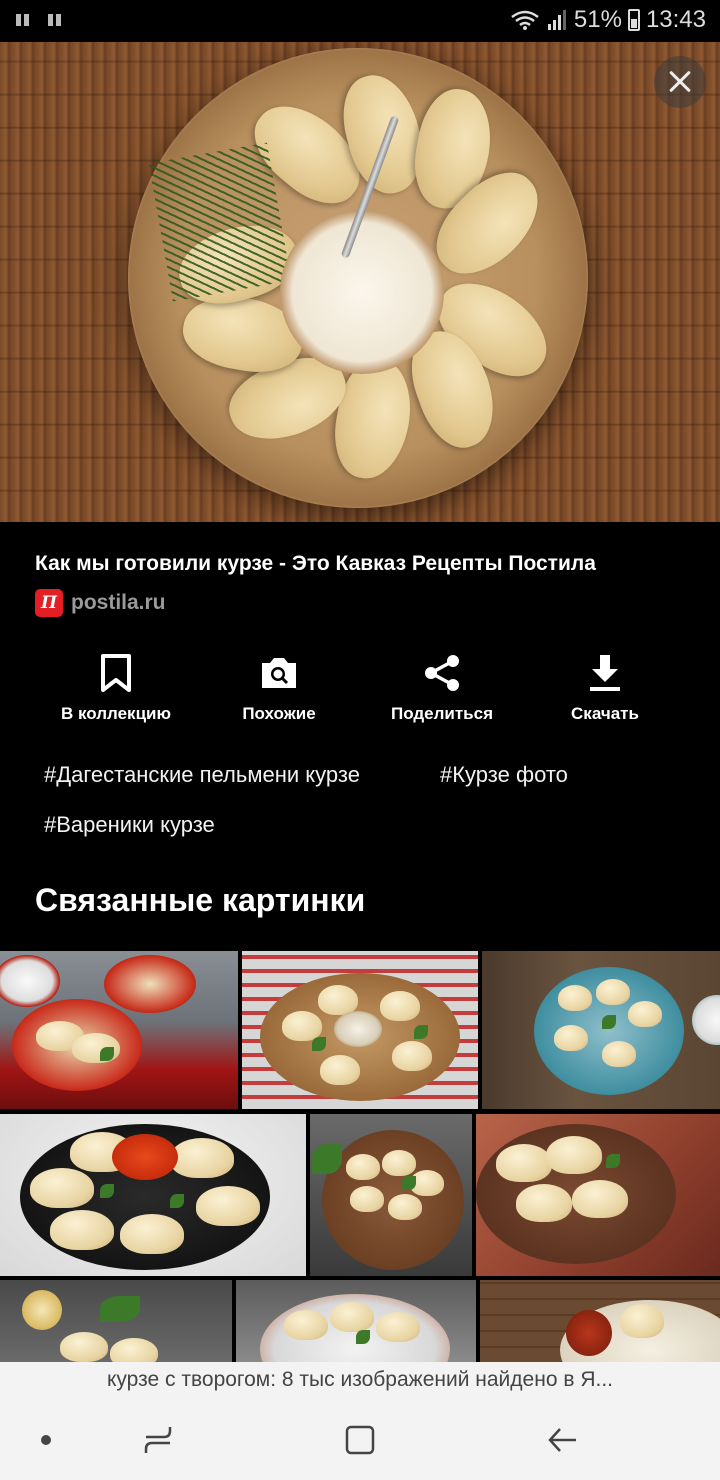 The height and width of the screenshot is (1480, 720). Describe the element at coordinates (633, 20) in the screenshot. I see `battery-icon` at that location.